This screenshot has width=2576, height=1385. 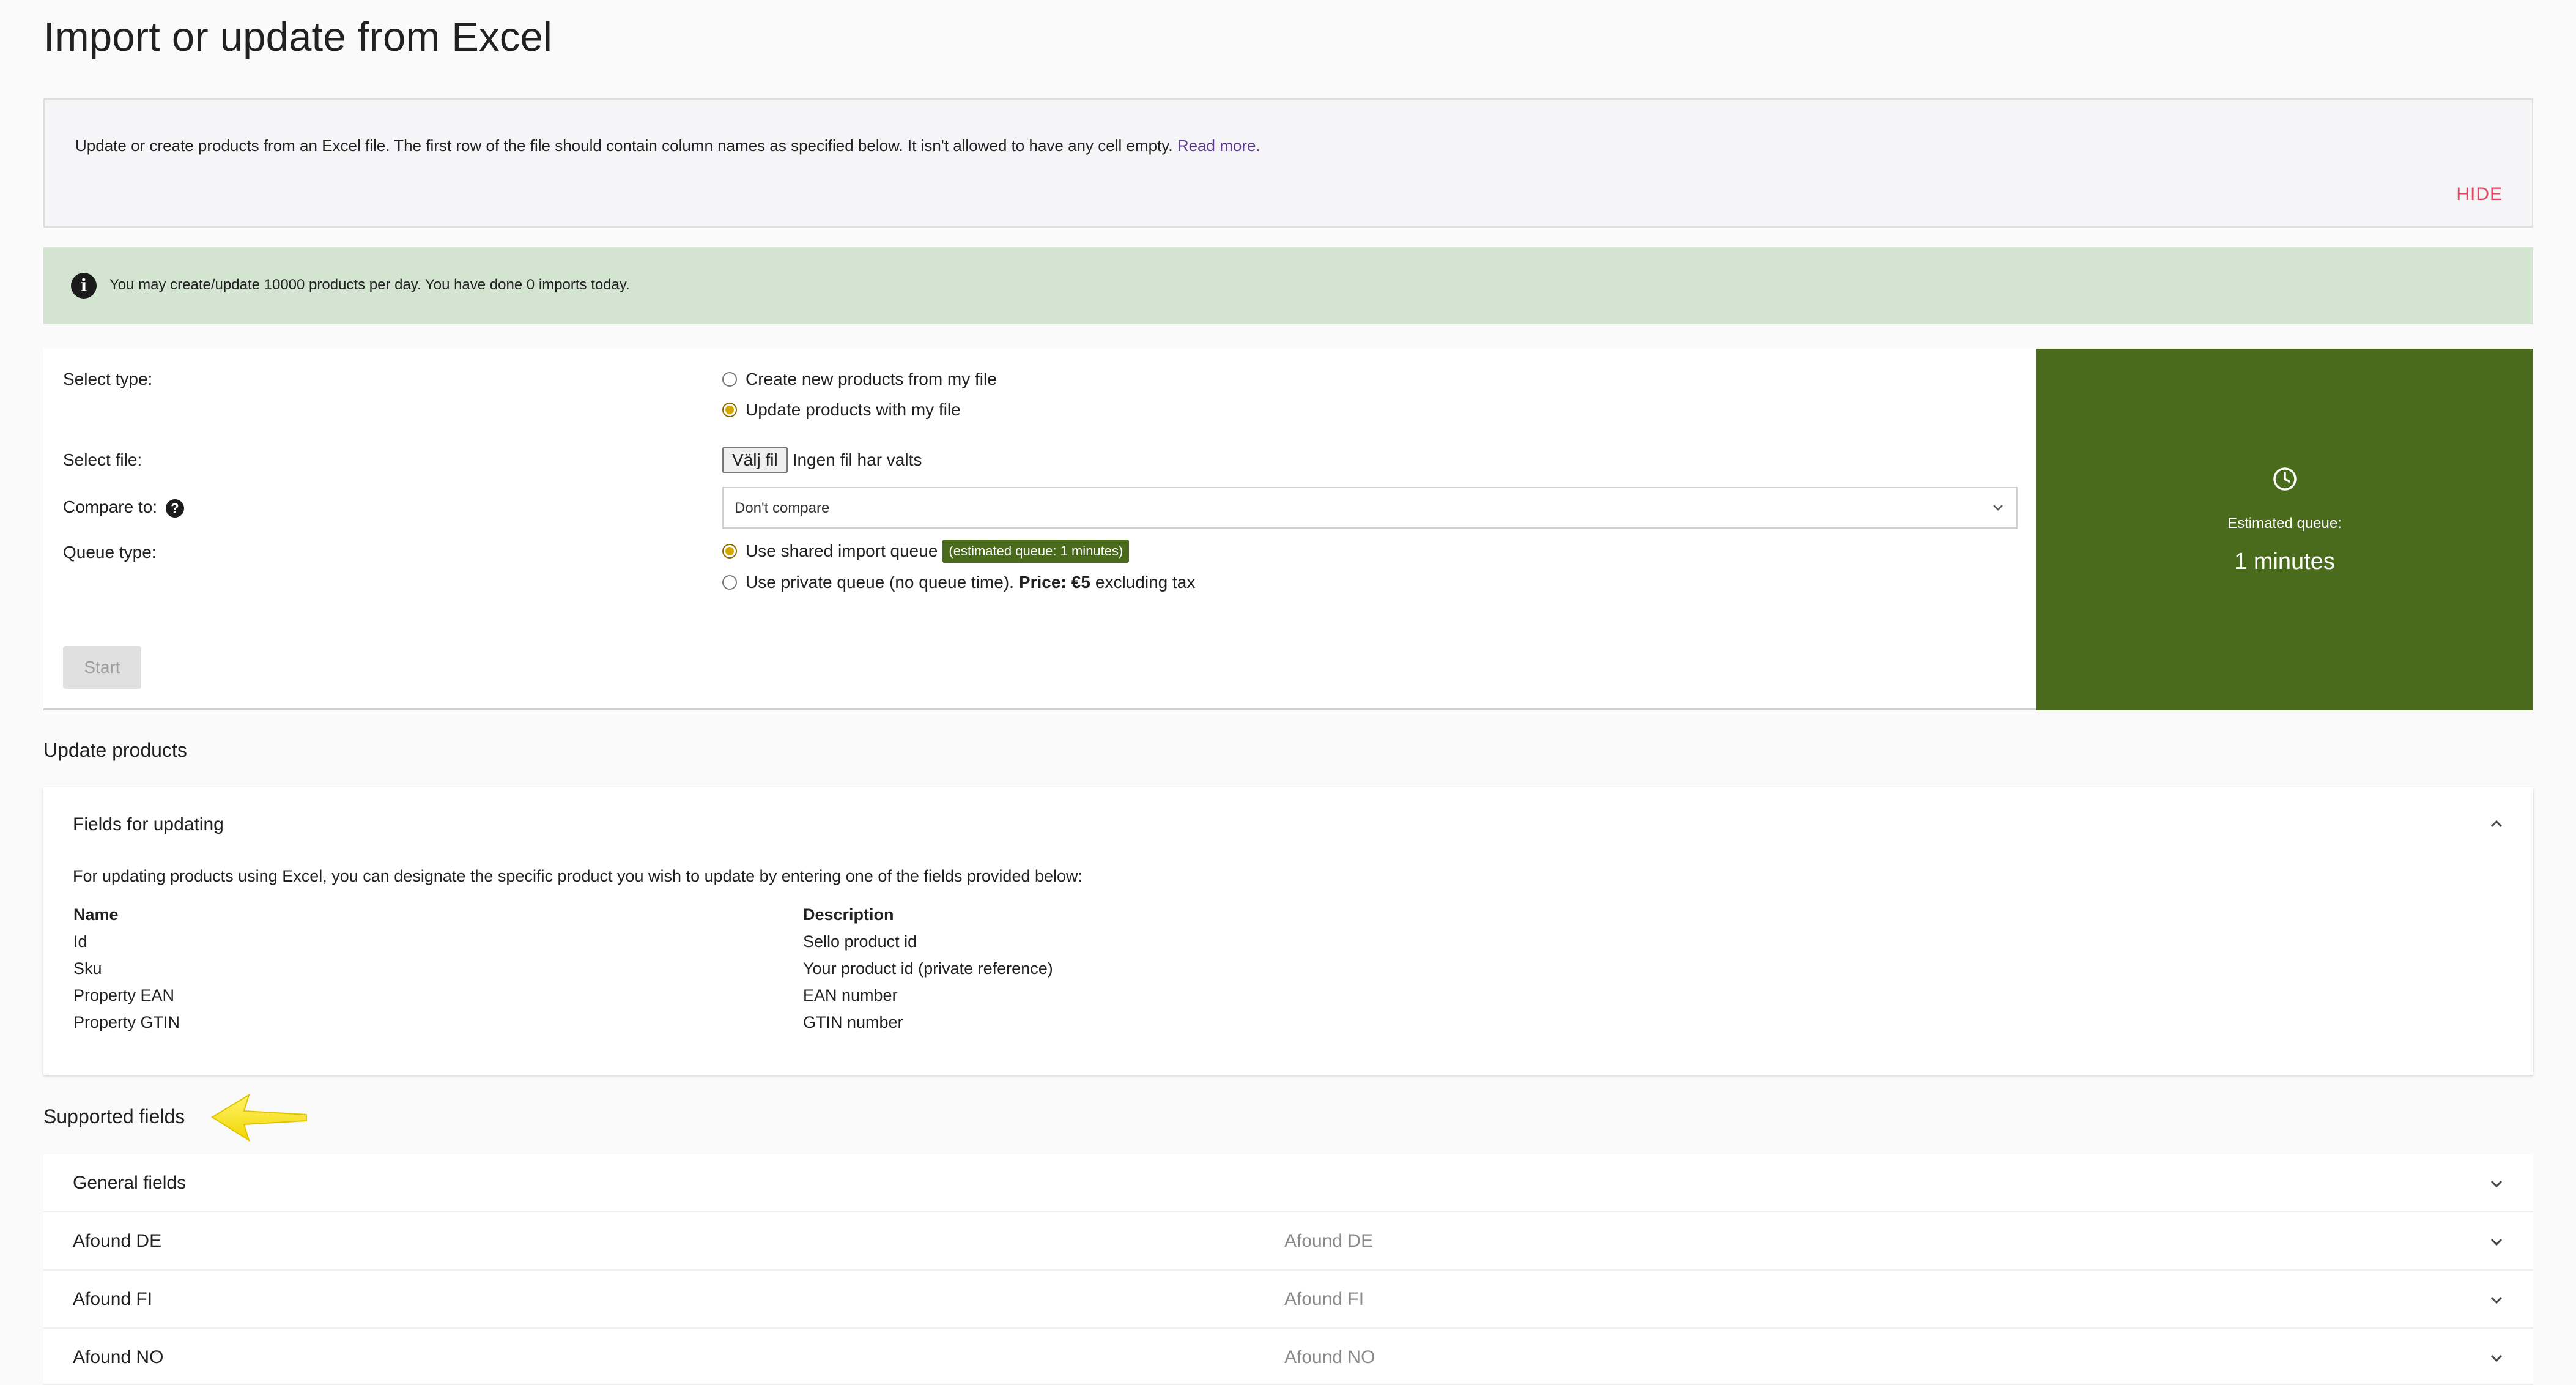 What do you see at coordinates (1218, 145) in the screenshot?
I see `read-more-link: Read more.` at bounding box center [1218, 145].